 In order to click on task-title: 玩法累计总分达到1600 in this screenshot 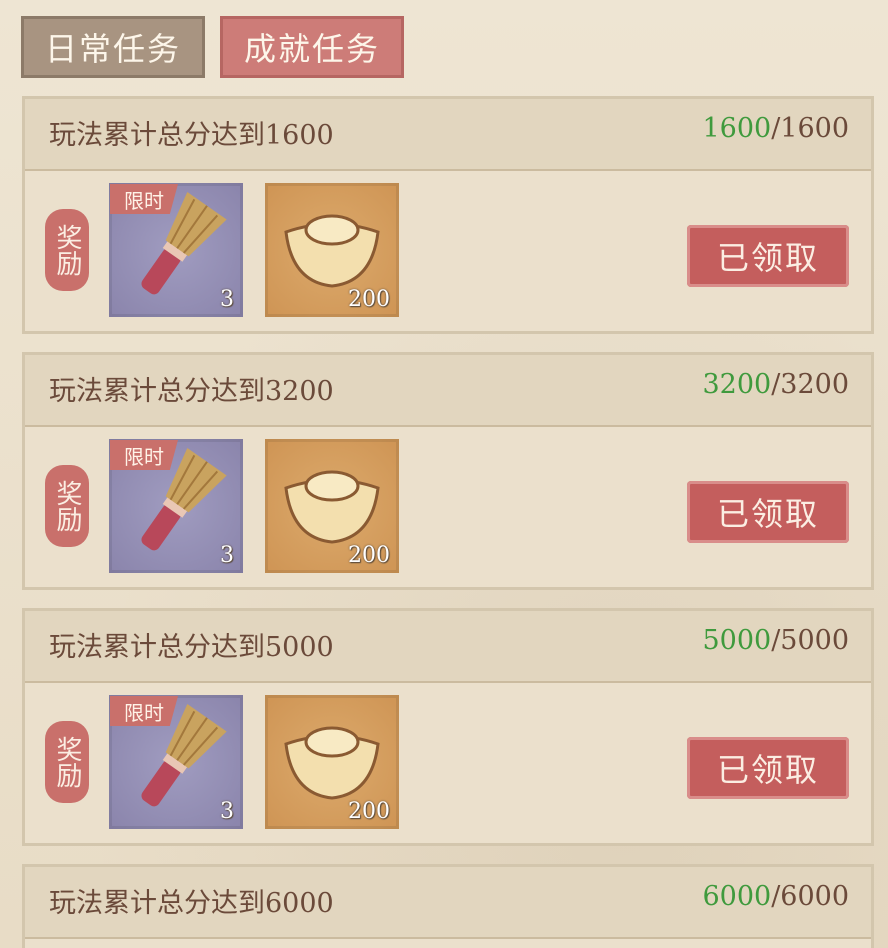, I will do `click(191, 135)`.